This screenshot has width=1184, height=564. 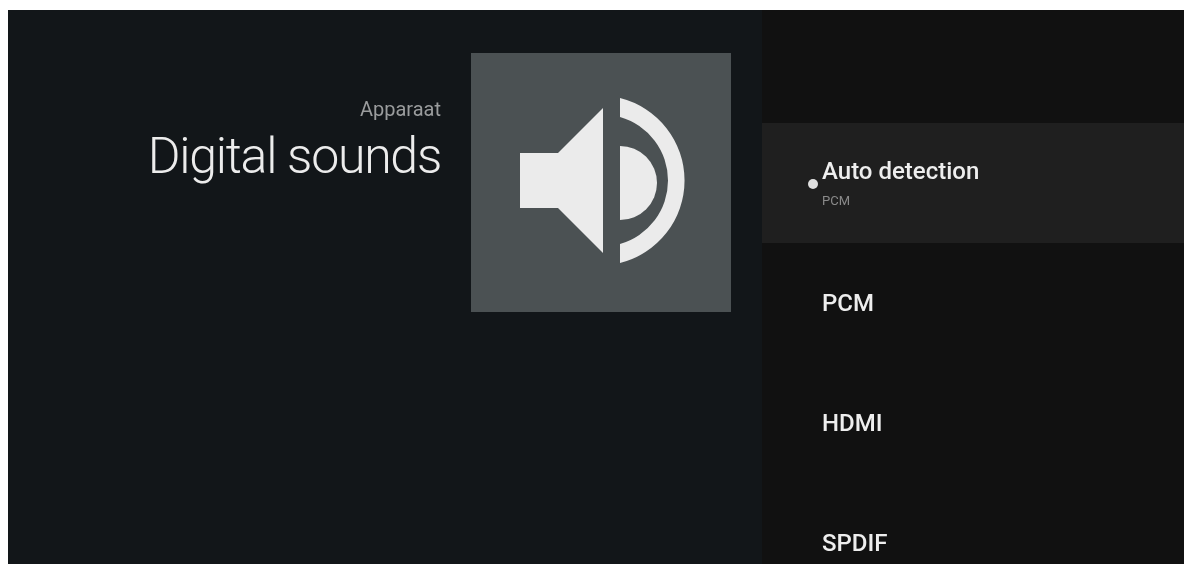 I want to click on option-label: PCM, so click(x=848, y=303).